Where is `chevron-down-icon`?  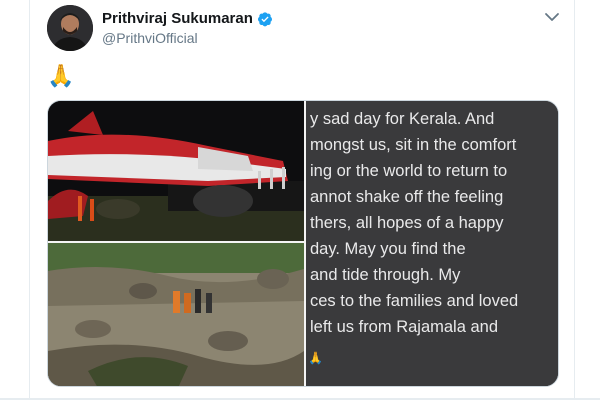 chevron-down-icon is located at coordinates (552, 17).